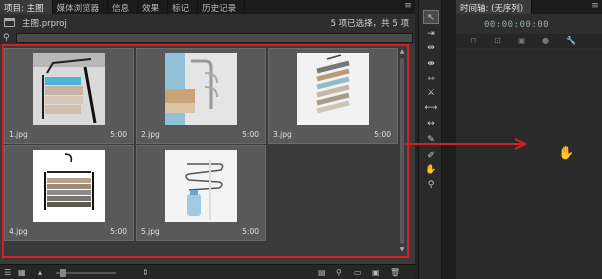 Image resolution: width=602 pixels, height=279 pixels. I want to click on project-item-4: 4.jpg 5:00, so click(69, 193).